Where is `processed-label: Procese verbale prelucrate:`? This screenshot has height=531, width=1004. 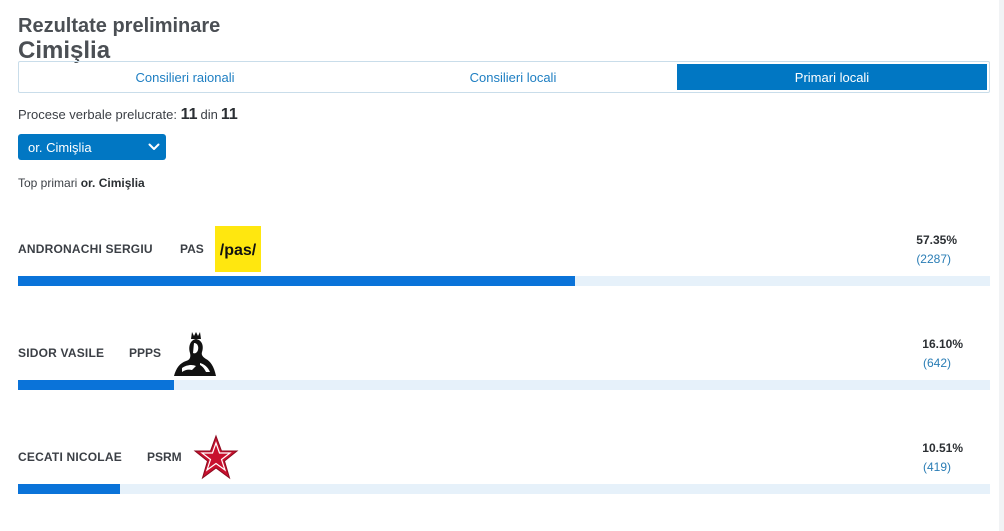
processed-label: Procese verbale prelucrate: is located at coordinates (97, 114).